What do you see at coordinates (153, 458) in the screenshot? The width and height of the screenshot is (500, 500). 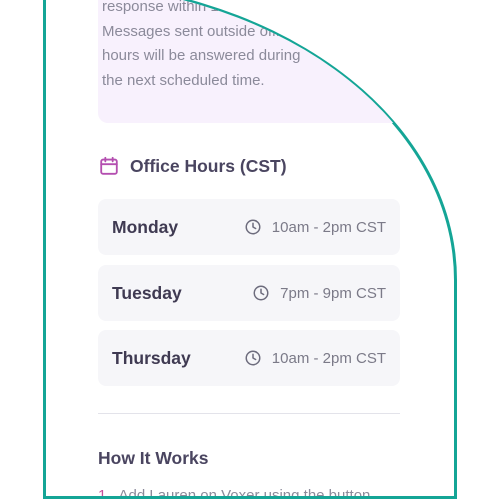 I see `how-it-works-title: How It Works` at bounding box center [153, 458].